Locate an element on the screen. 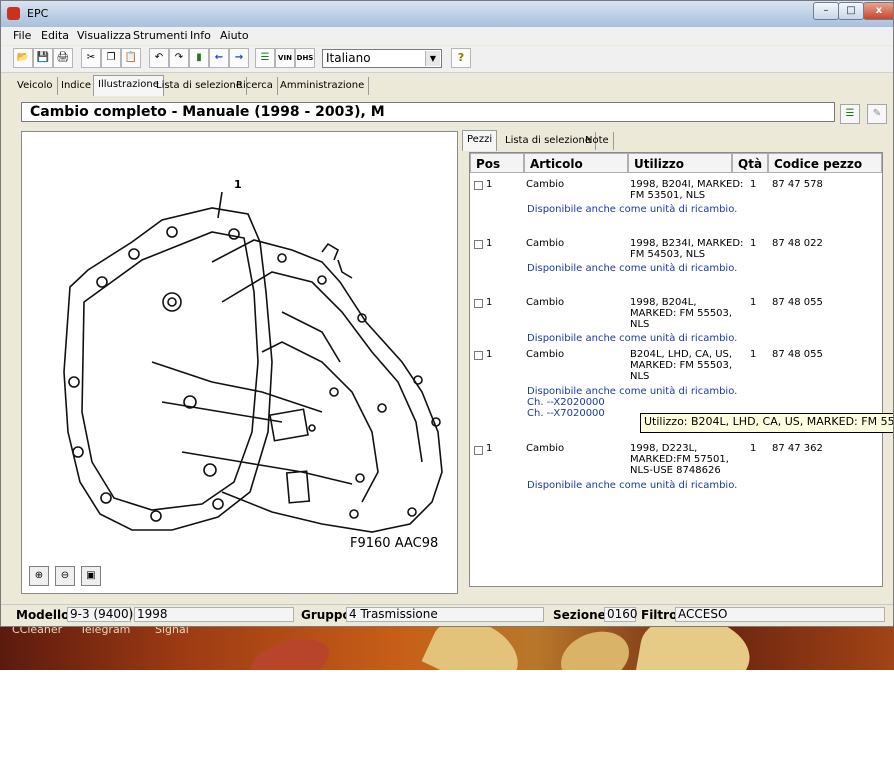 The height and width of the screenshot is (768, 894). edit-note-icon: ✎ is located at coordinates (877, 114).